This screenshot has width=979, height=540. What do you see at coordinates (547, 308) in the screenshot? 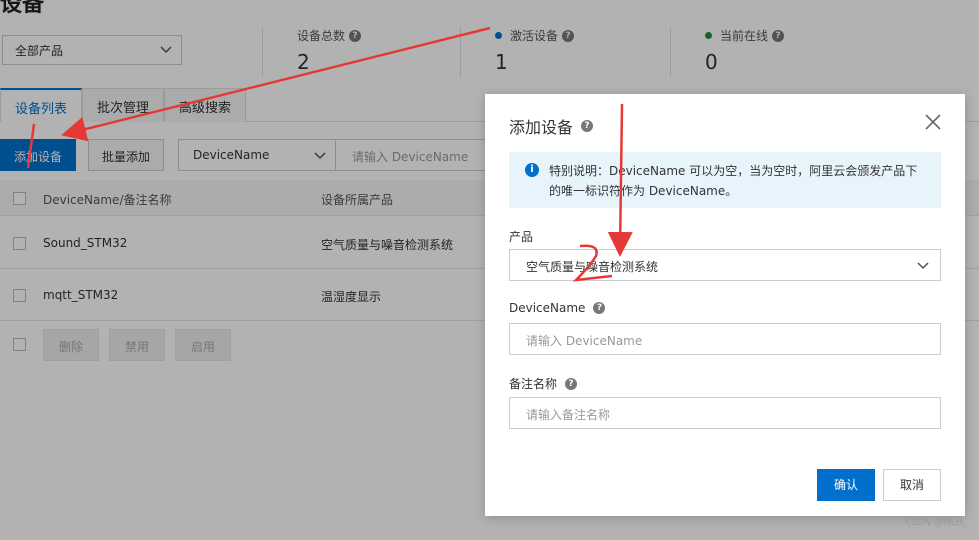
I see `devicename-label-text: DeviceName` at bounding box center [547, 308].